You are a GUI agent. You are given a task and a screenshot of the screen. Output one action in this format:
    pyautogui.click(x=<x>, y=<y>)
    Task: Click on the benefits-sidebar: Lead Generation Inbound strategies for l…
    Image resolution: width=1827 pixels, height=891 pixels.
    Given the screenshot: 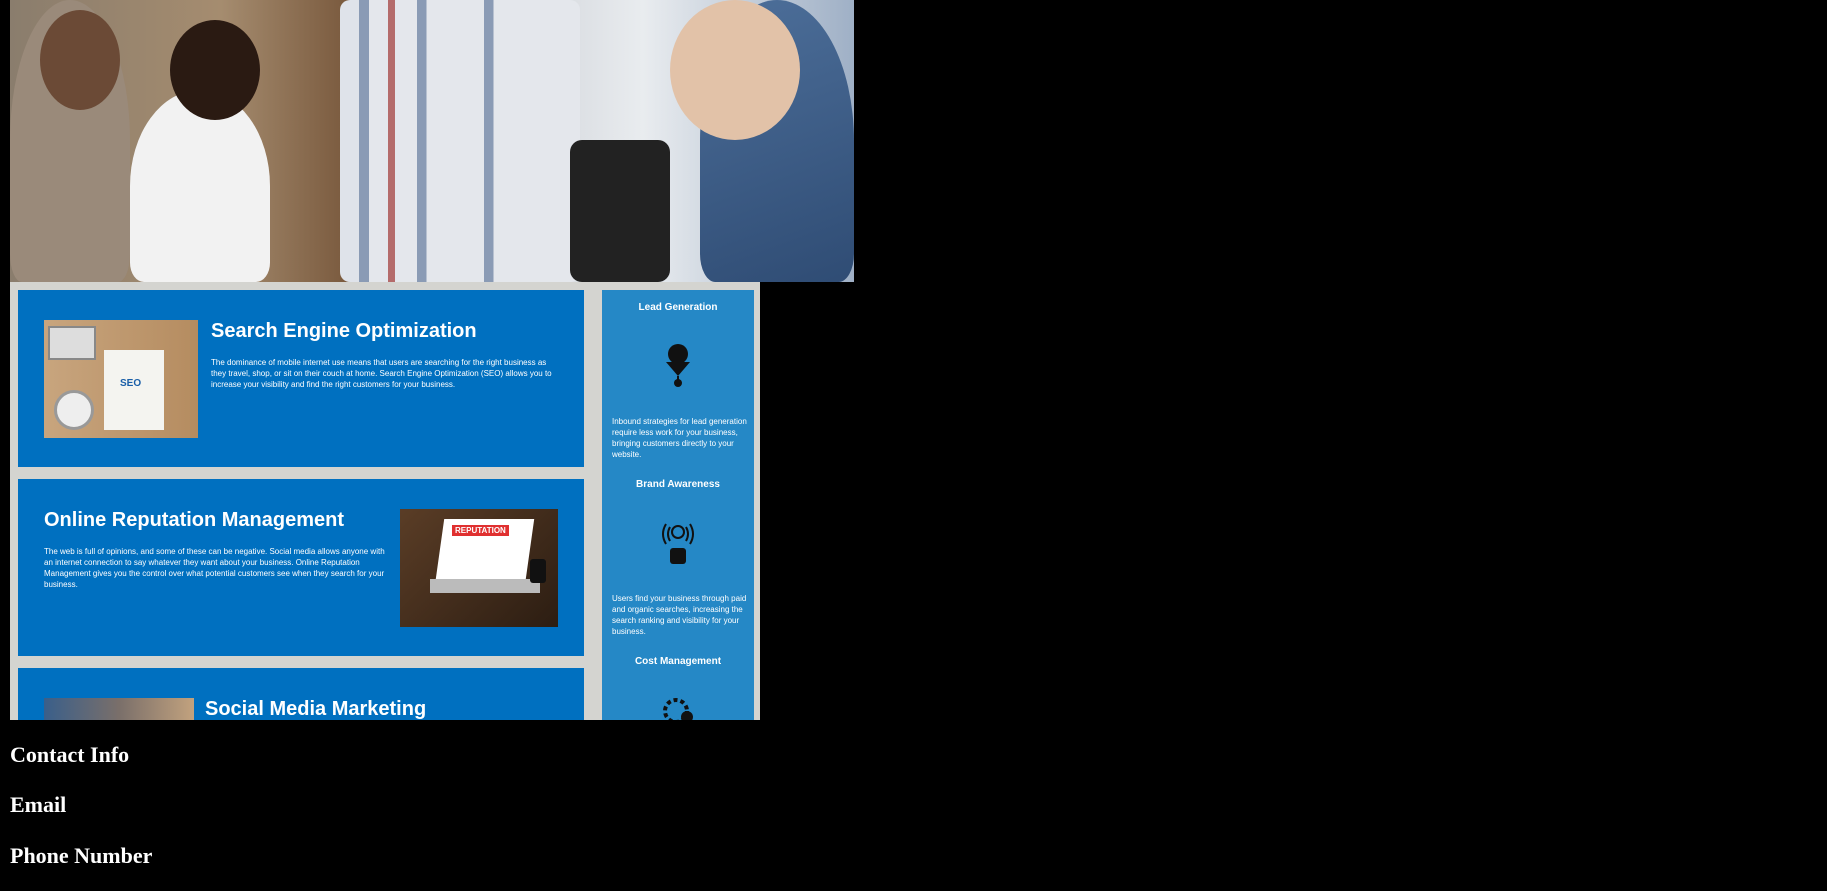 What is the action you would take?
    pyautogui.click(x=678, y=505)
    